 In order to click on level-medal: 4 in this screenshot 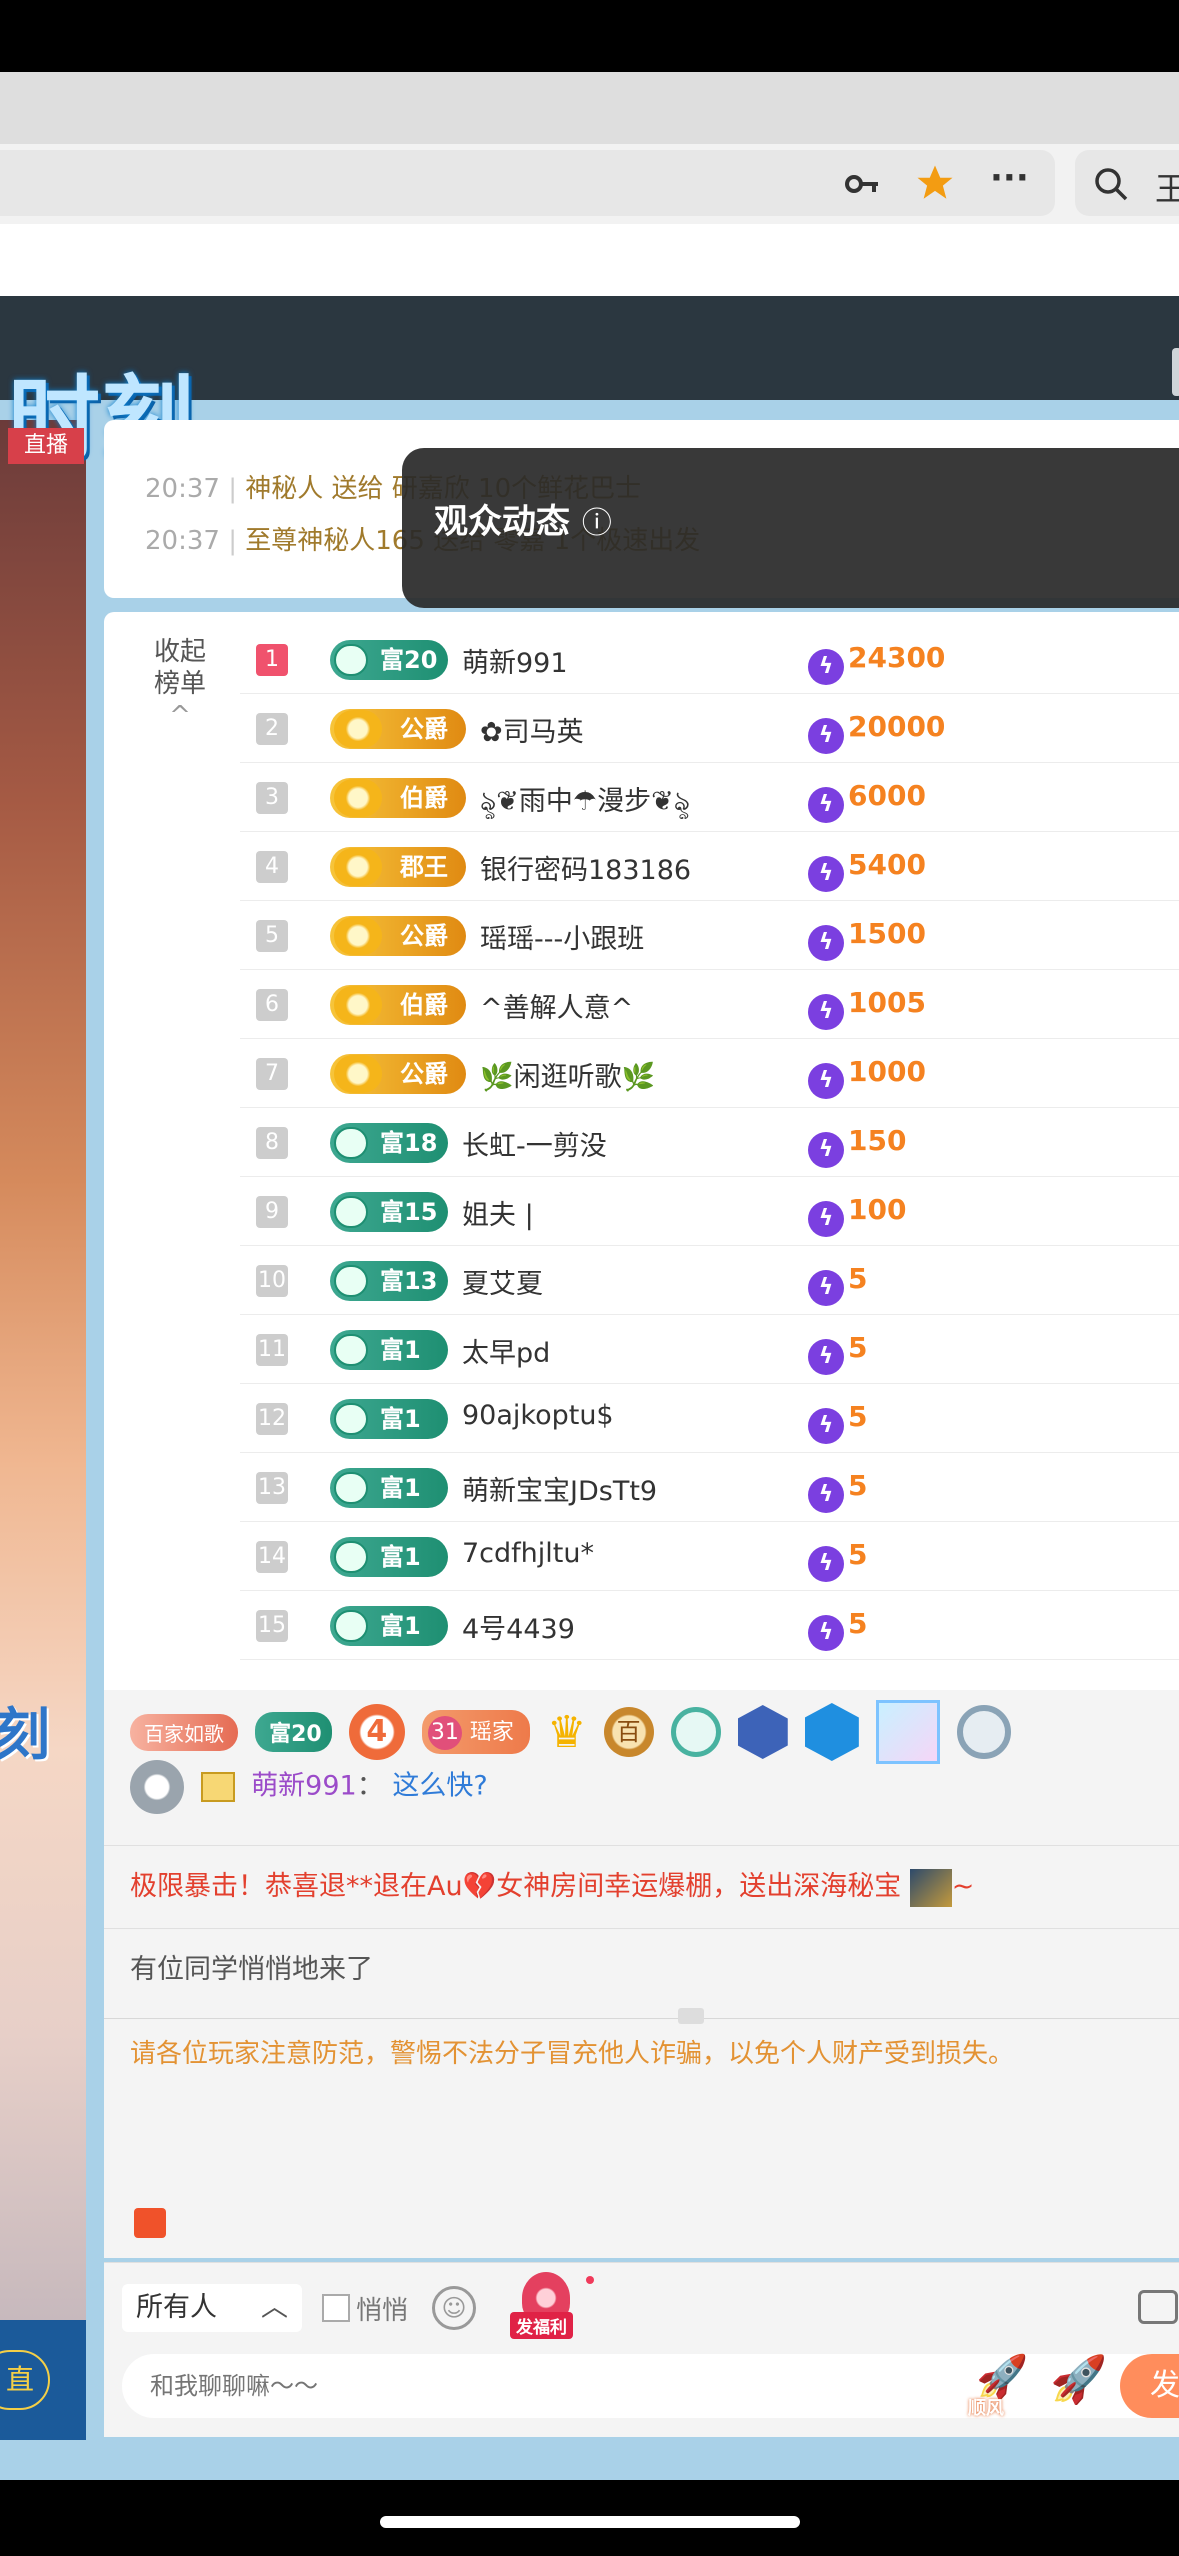, I will do `click(376, 1732)`.